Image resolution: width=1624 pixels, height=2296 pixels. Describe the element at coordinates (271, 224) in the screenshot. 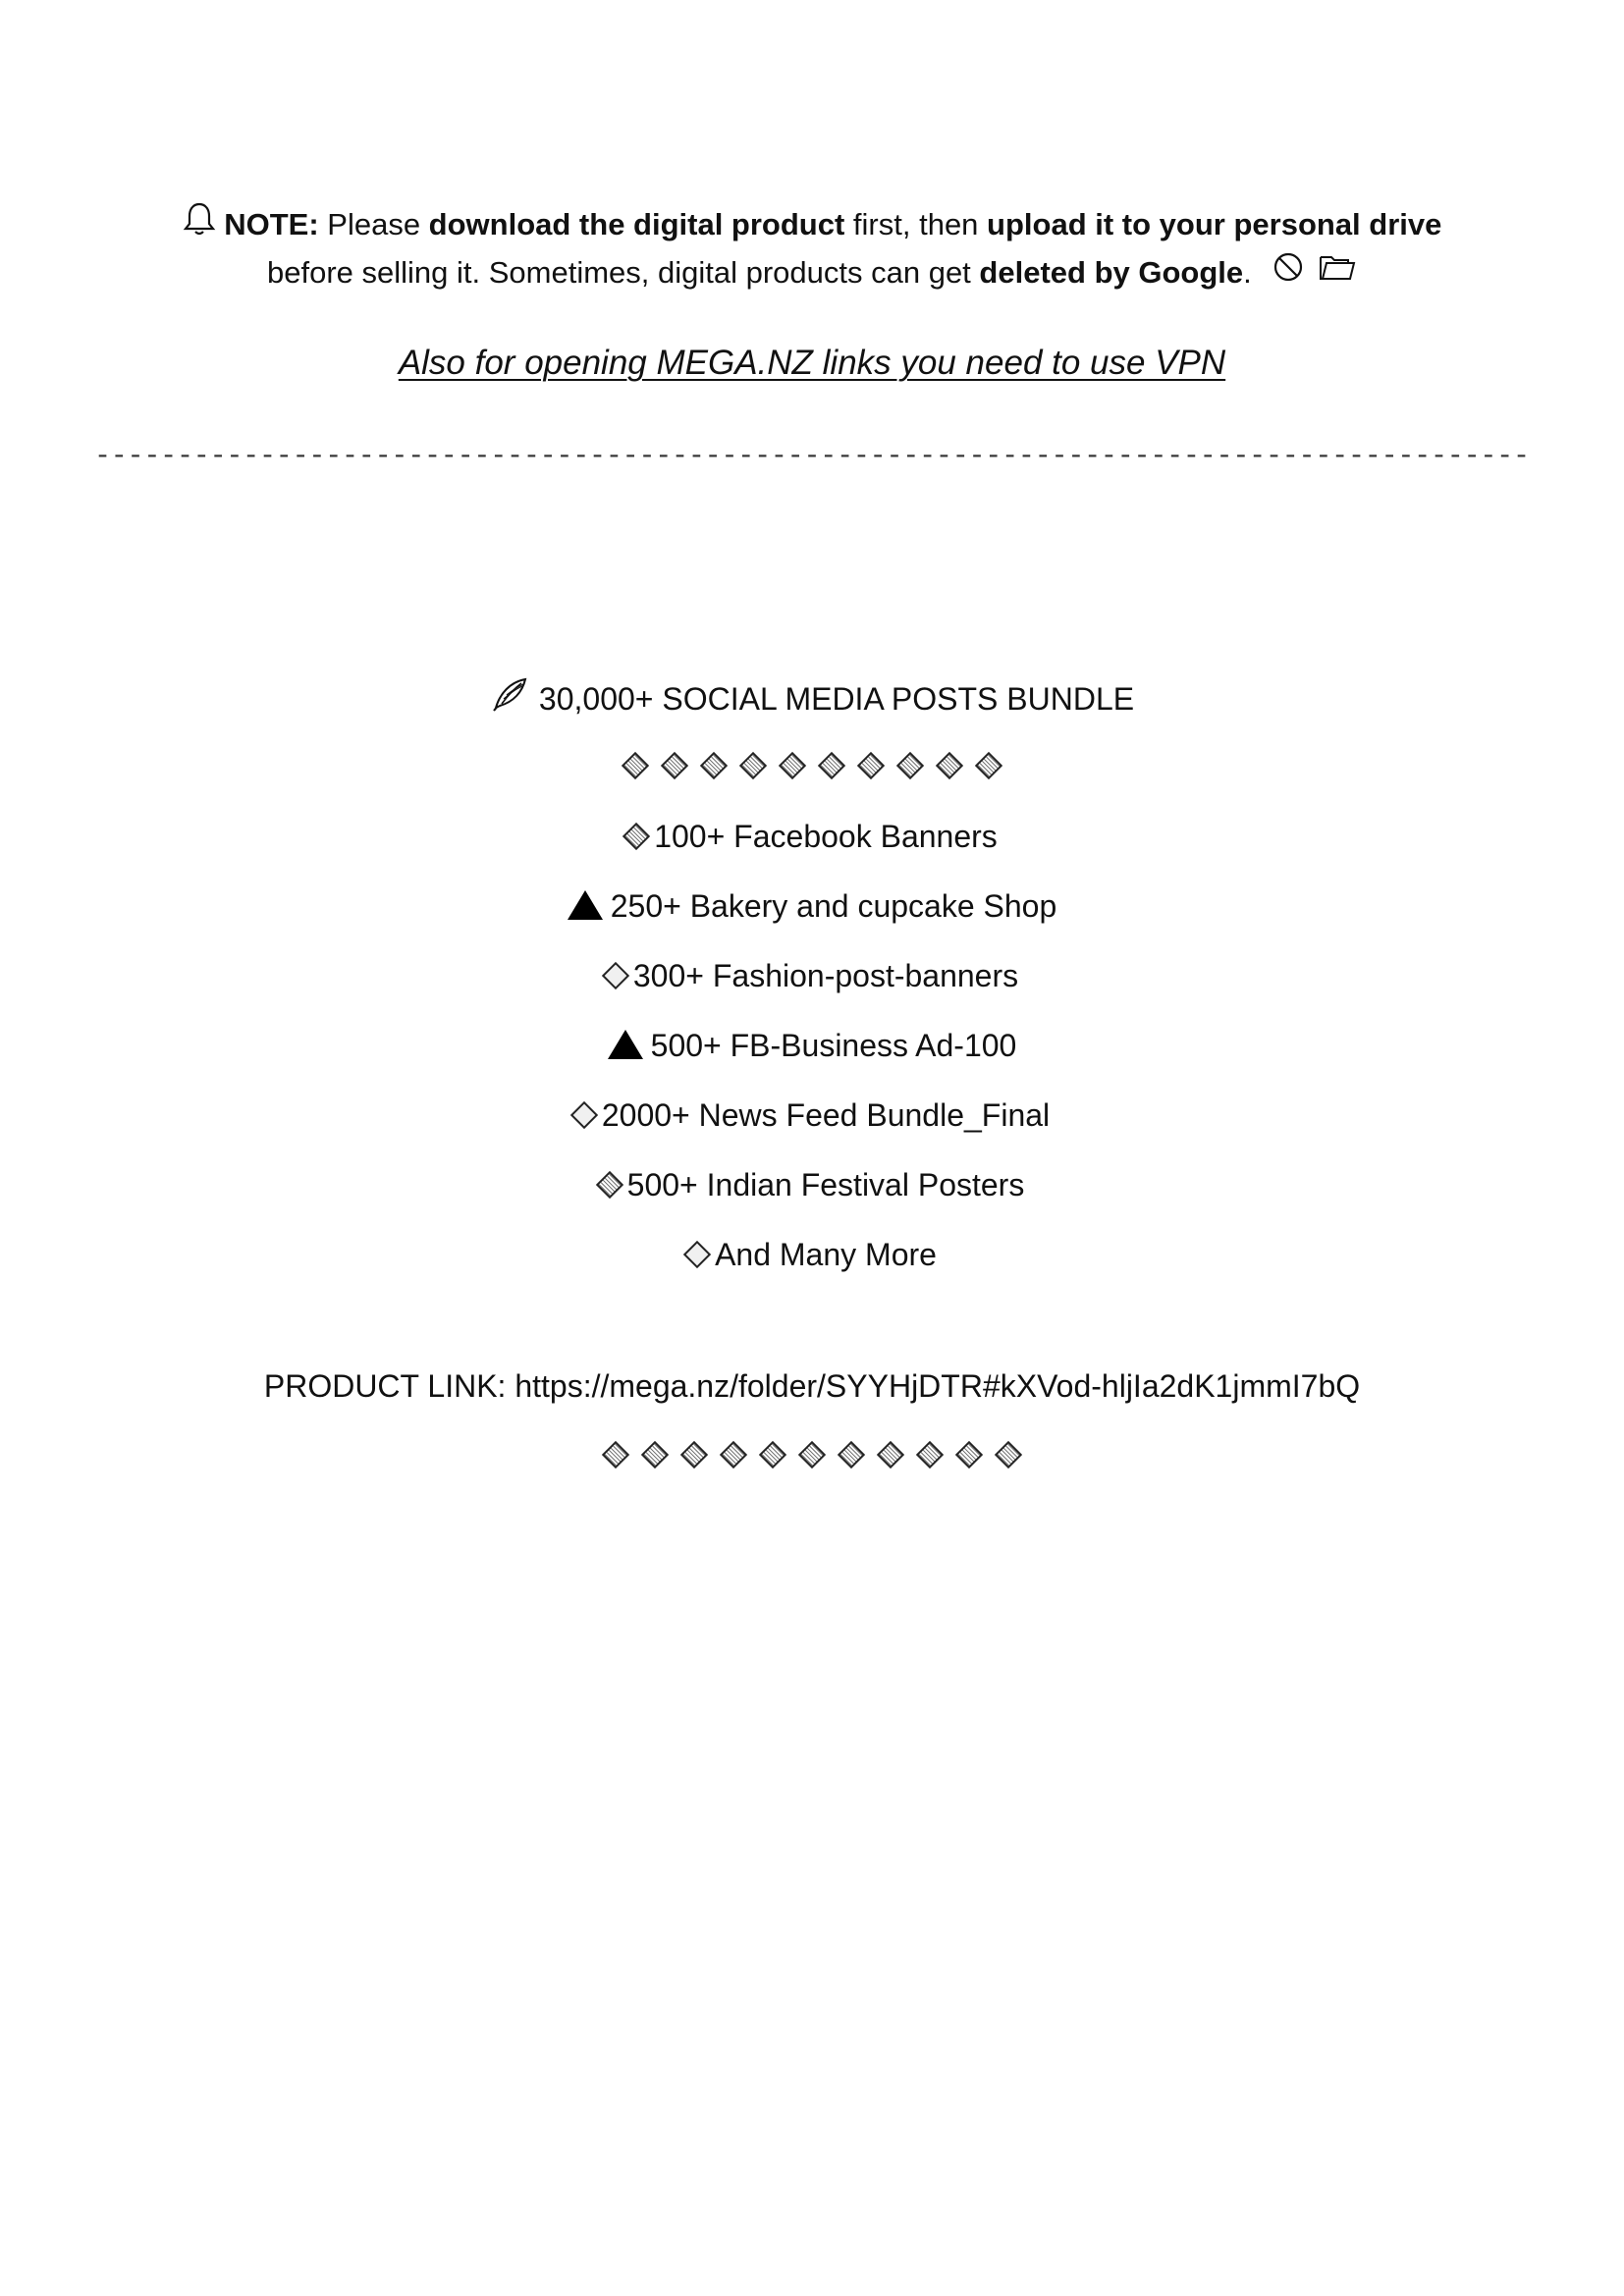

I see `note-label: NOTE:` at that location.